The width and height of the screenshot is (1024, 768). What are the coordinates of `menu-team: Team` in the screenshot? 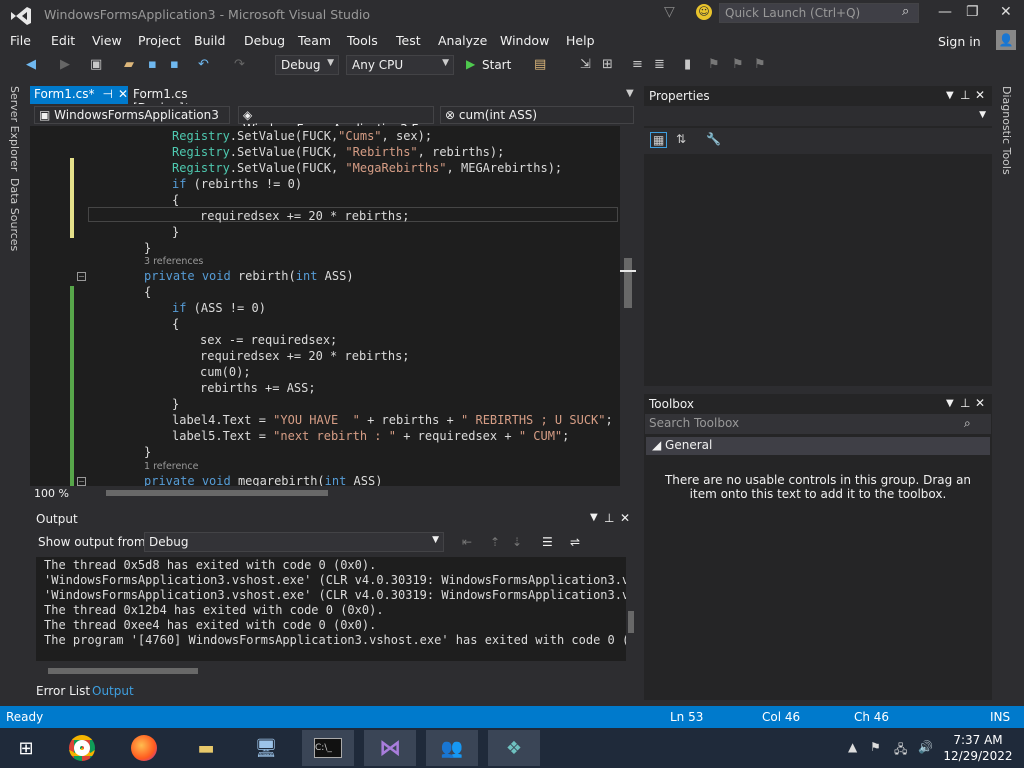 It's located at (314, 40).